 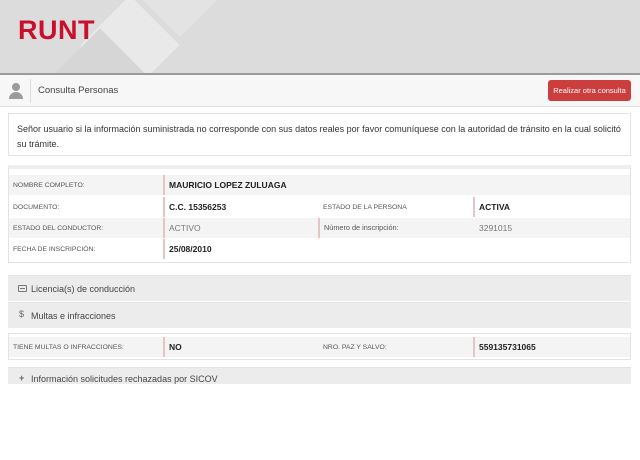 I want to click on section-multas-label: Multas e infracciones, so click(x=73, y=316).